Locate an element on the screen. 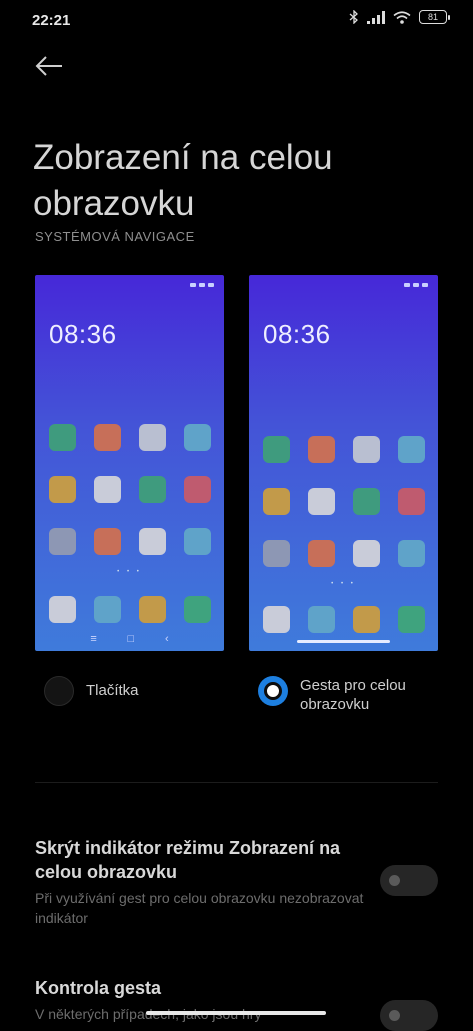 The image size is (473, 1031). radio-buttons is located at coordinates (59, 691).